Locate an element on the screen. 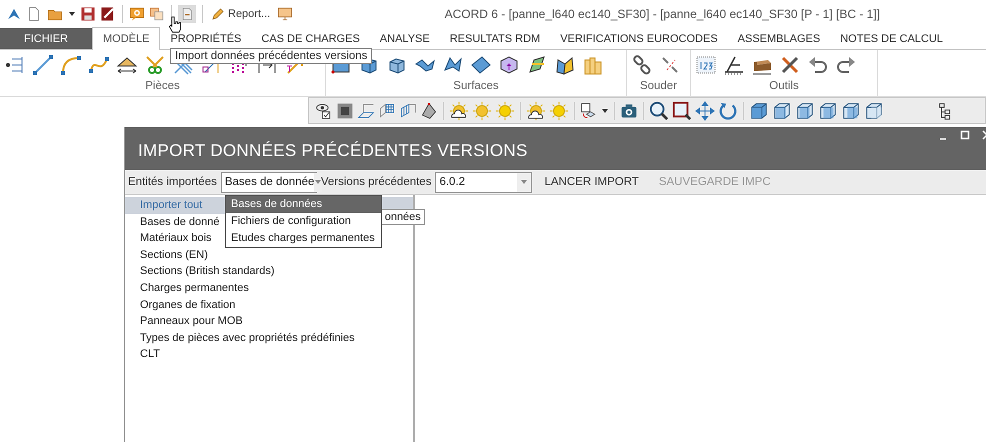 Image resolution: width=986 pixels, height=442 pixels. dialog-title: IMPORT DONNÉES PRÉCÉDENTES VERSIONS is located at coordinates (332, 151).